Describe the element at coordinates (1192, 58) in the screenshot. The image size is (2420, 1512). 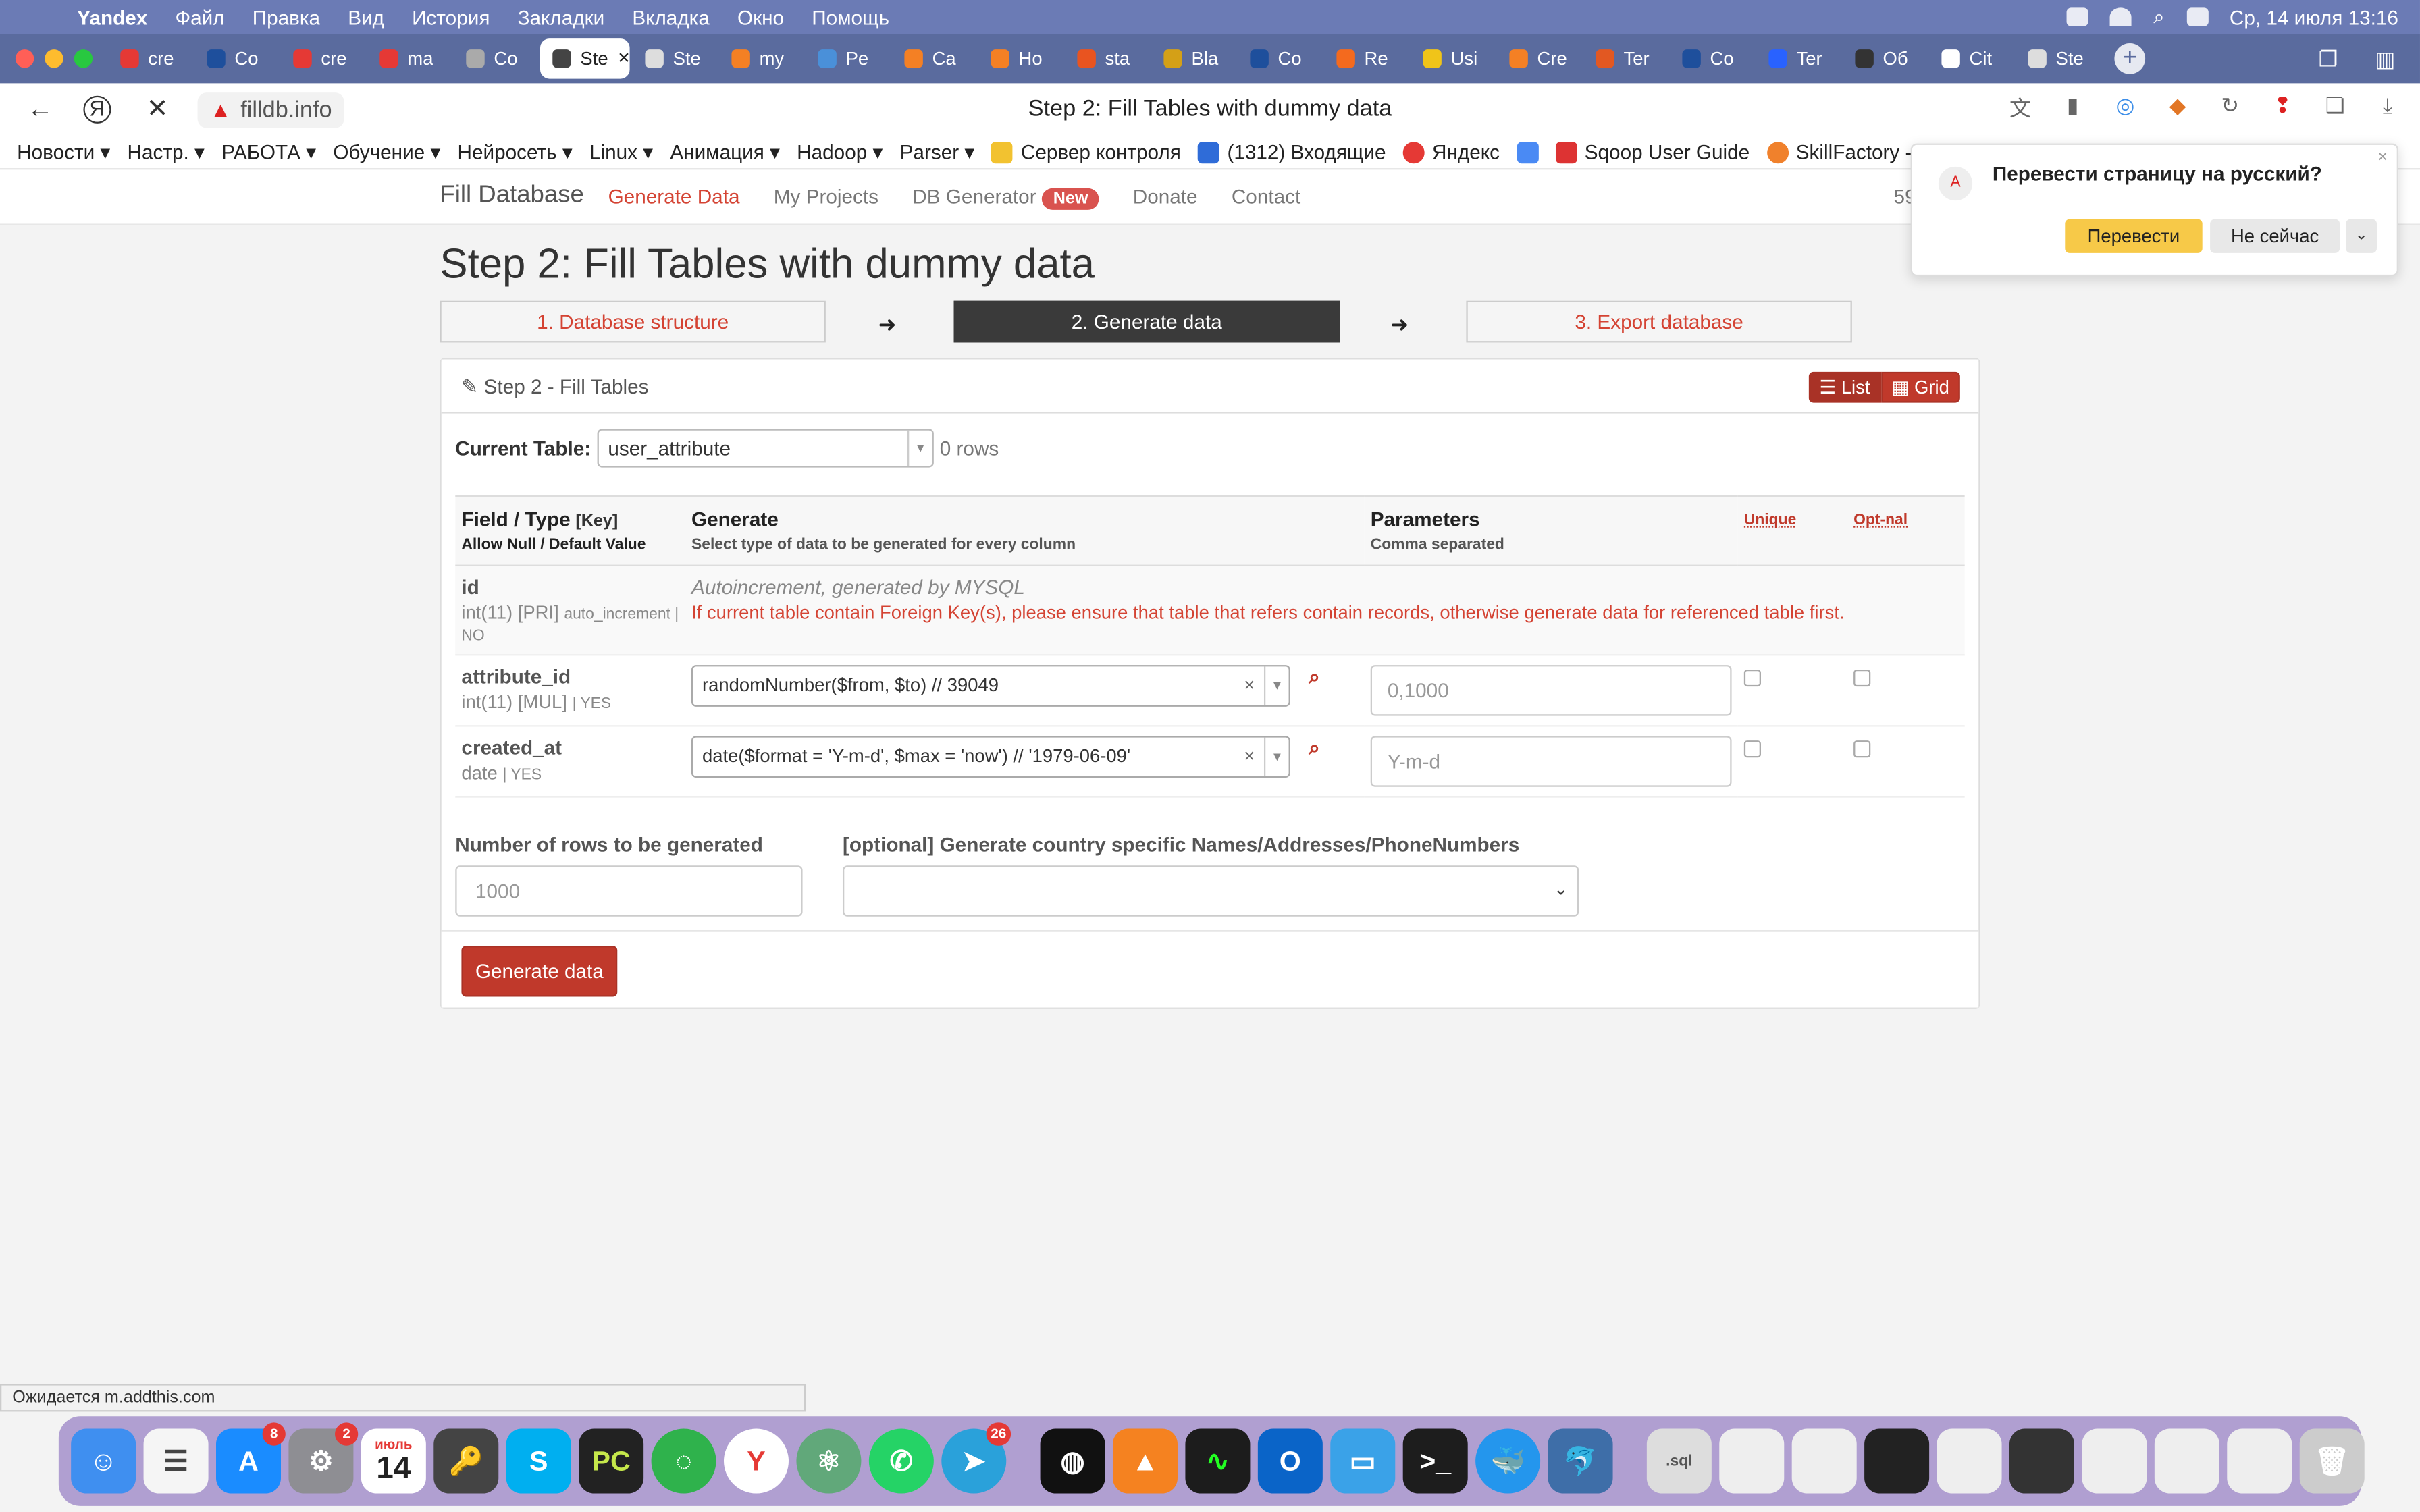
I see `browser-tab: Bla` at that location.